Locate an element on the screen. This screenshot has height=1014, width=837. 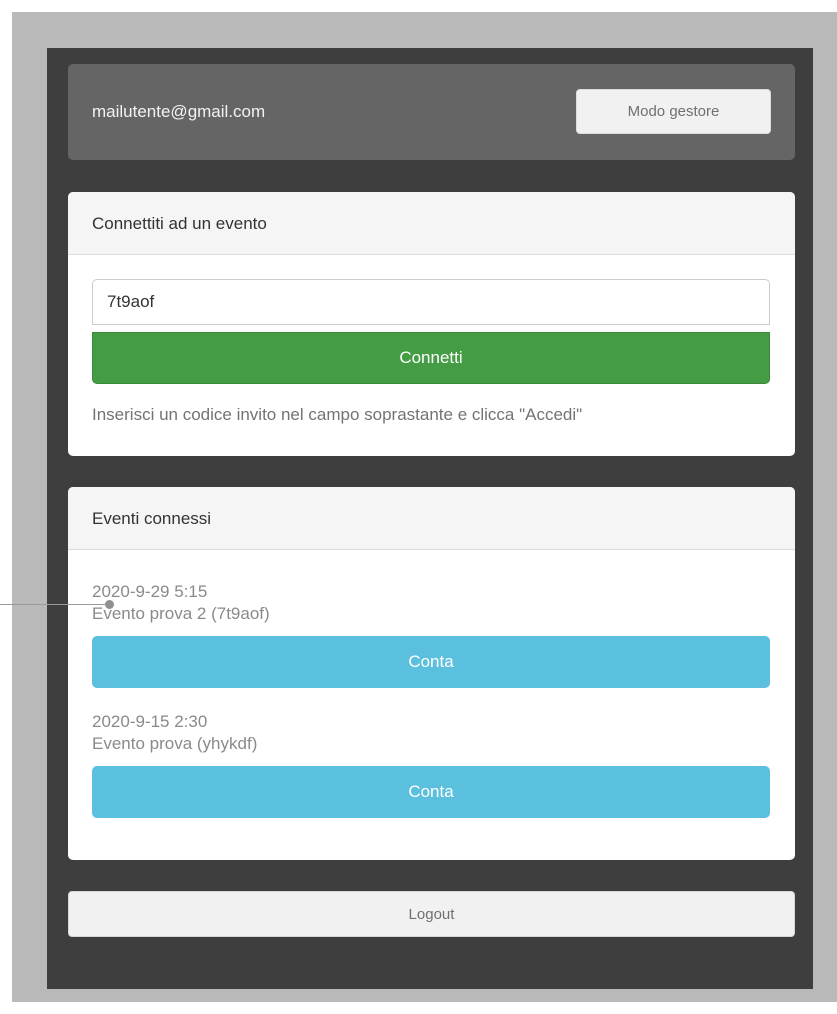
invite-code-input is located at coordinates (431, 302).